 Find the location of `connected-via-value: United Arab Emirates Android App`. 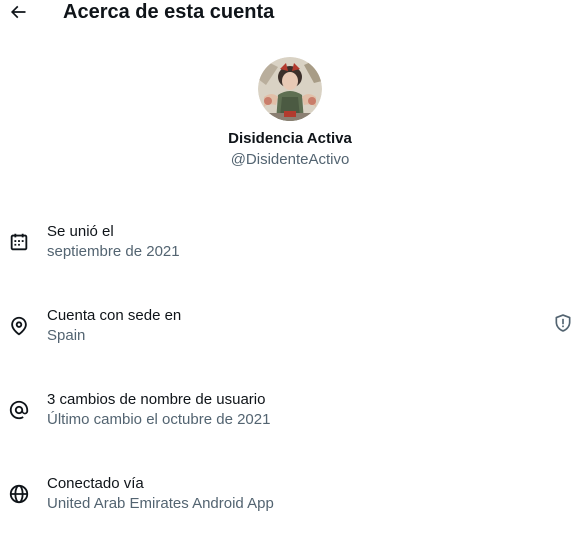

connected-via-value: United Arab Emirates Android App is located at coordinates (160, 503).